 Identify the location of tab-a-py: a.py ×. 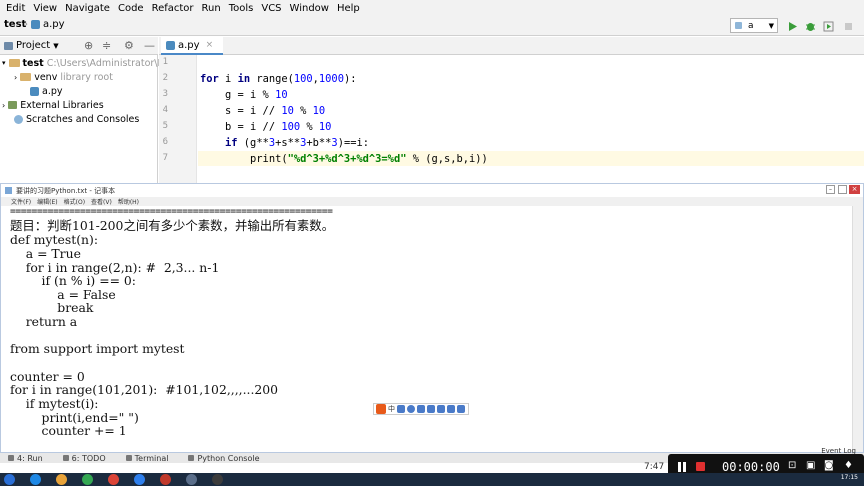
(192, 46).